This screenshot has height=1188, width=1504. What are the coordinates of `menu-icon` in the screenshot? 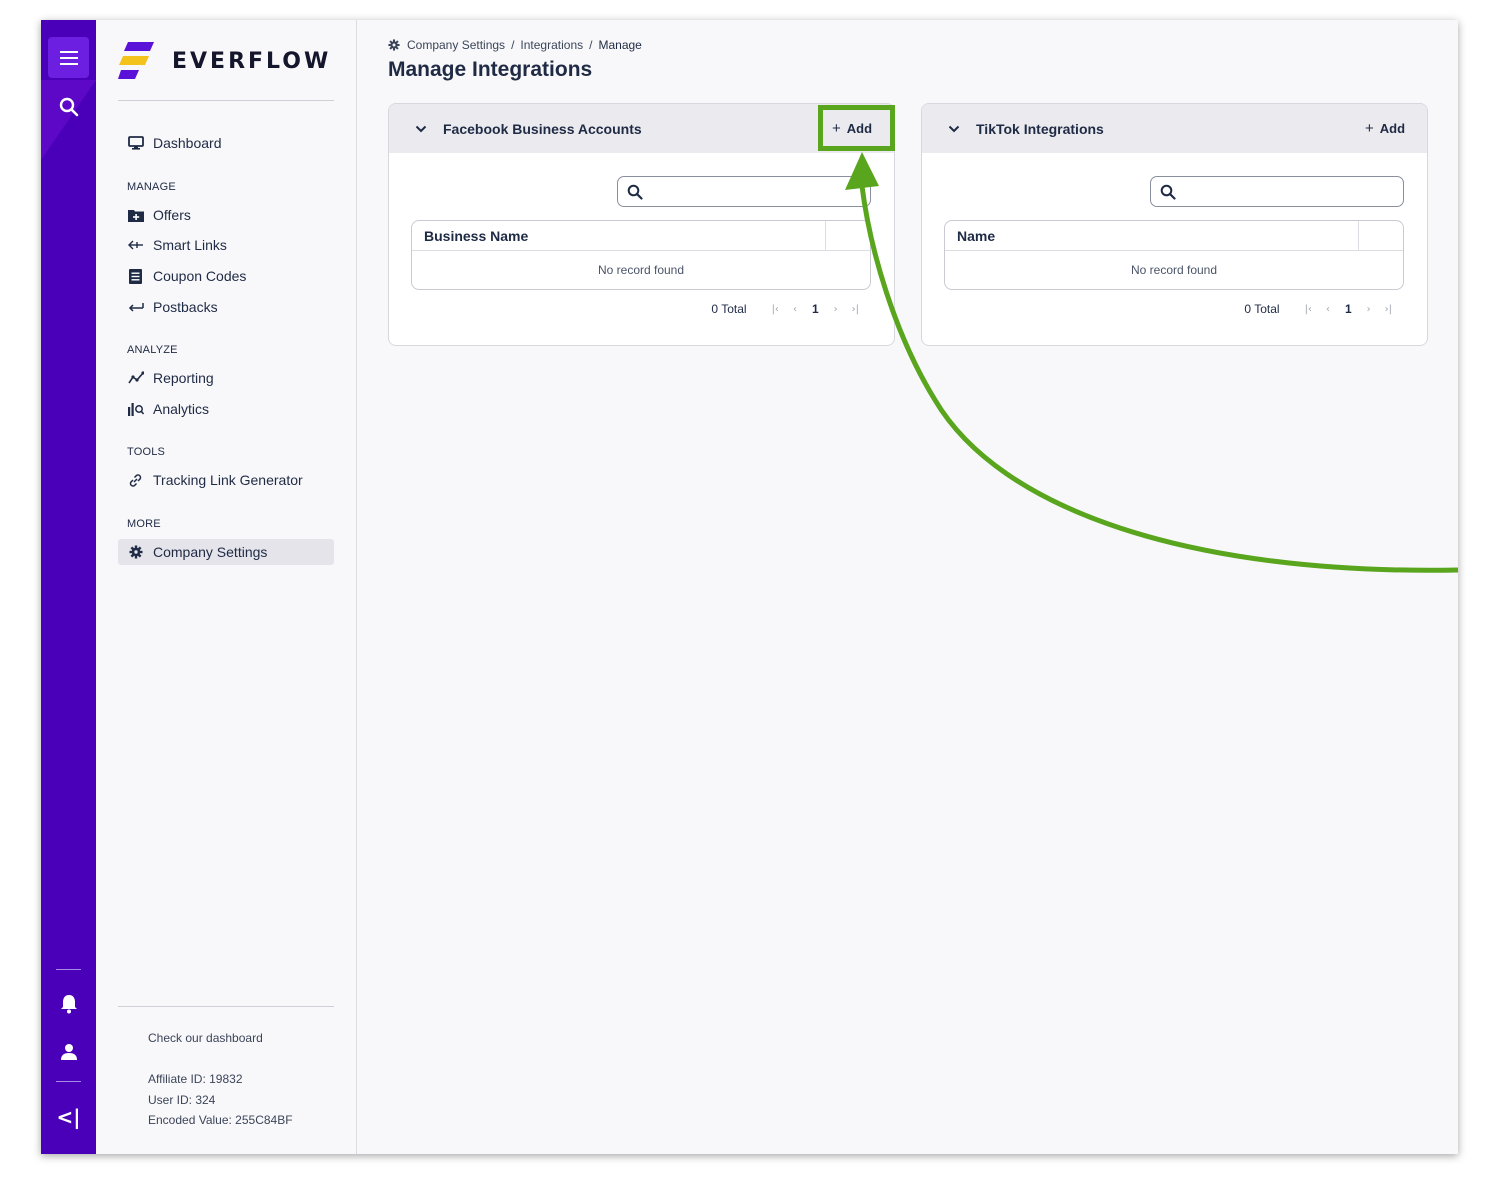 It's located at (68, 57).